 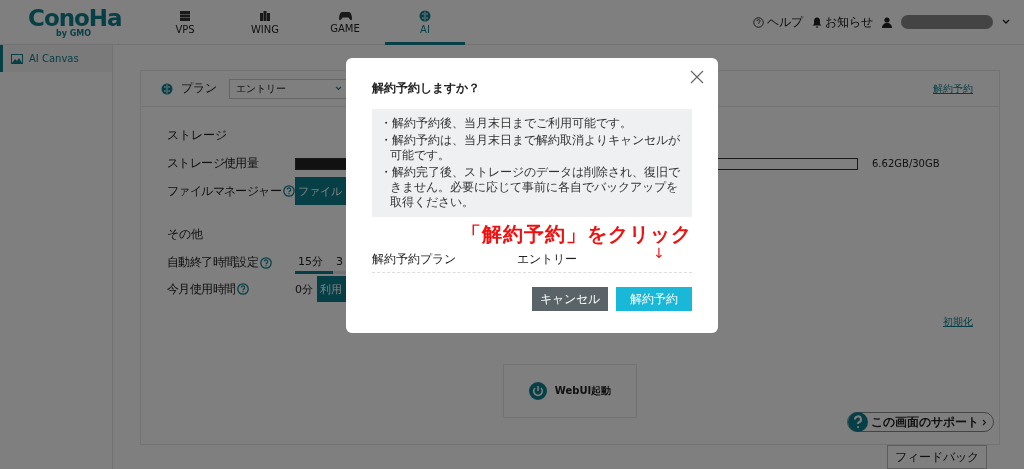 I want to click on nav-tab: WING, so click(x=265, y=22).